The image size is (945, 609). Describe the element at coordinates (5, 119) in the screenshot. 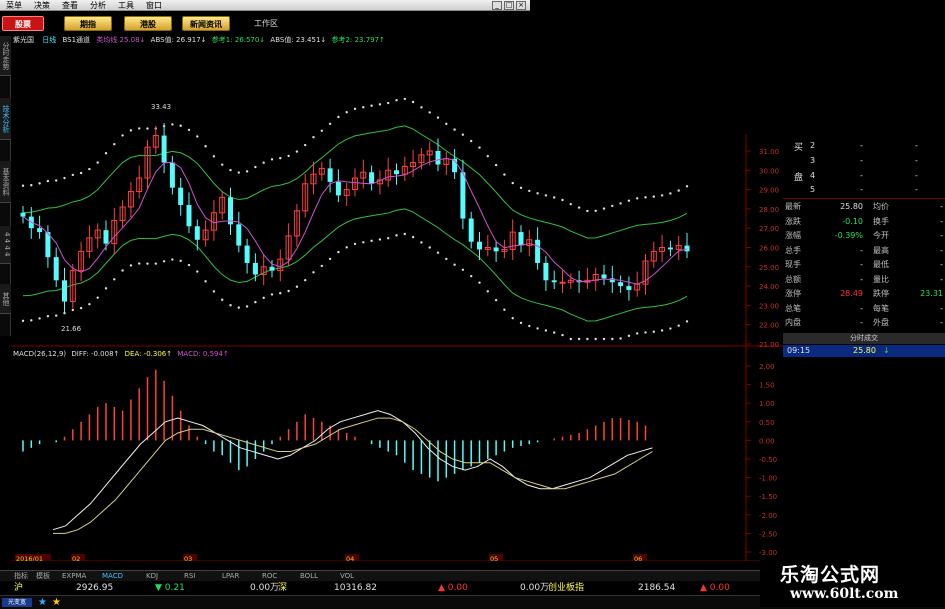

I see `tab-technical: 技术分析` at that location.